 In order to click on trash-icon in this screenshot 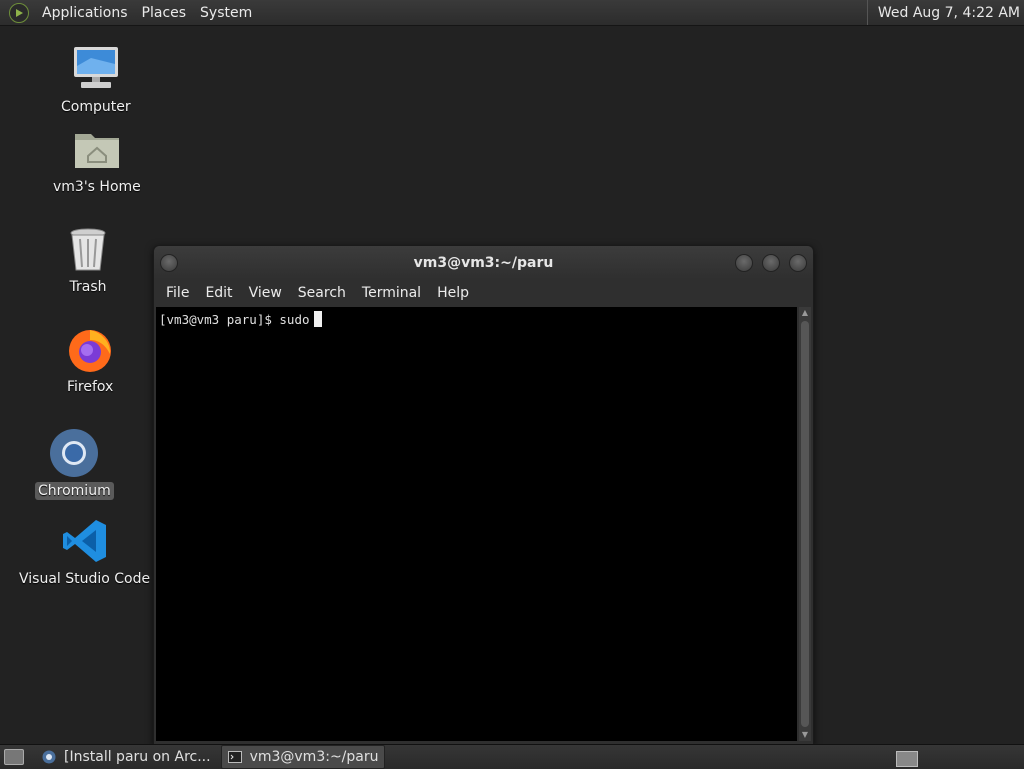, I will do `click(88, 249)`.